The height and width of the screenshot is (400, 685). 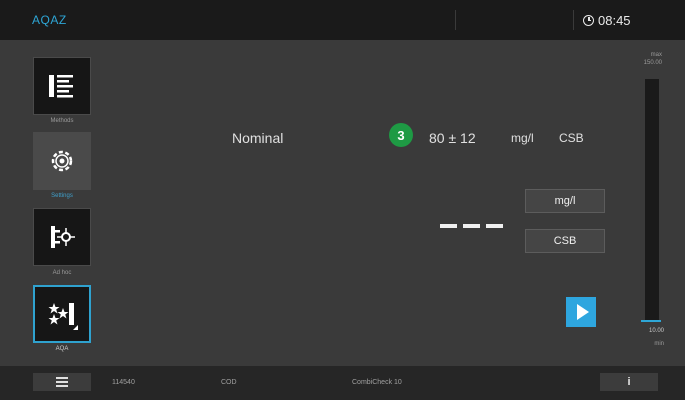 What do you see at coordinates (62, 273) in the screenshot?
I see `sidebar-item-label: Ad hoc` at bounding box center [62, 273].